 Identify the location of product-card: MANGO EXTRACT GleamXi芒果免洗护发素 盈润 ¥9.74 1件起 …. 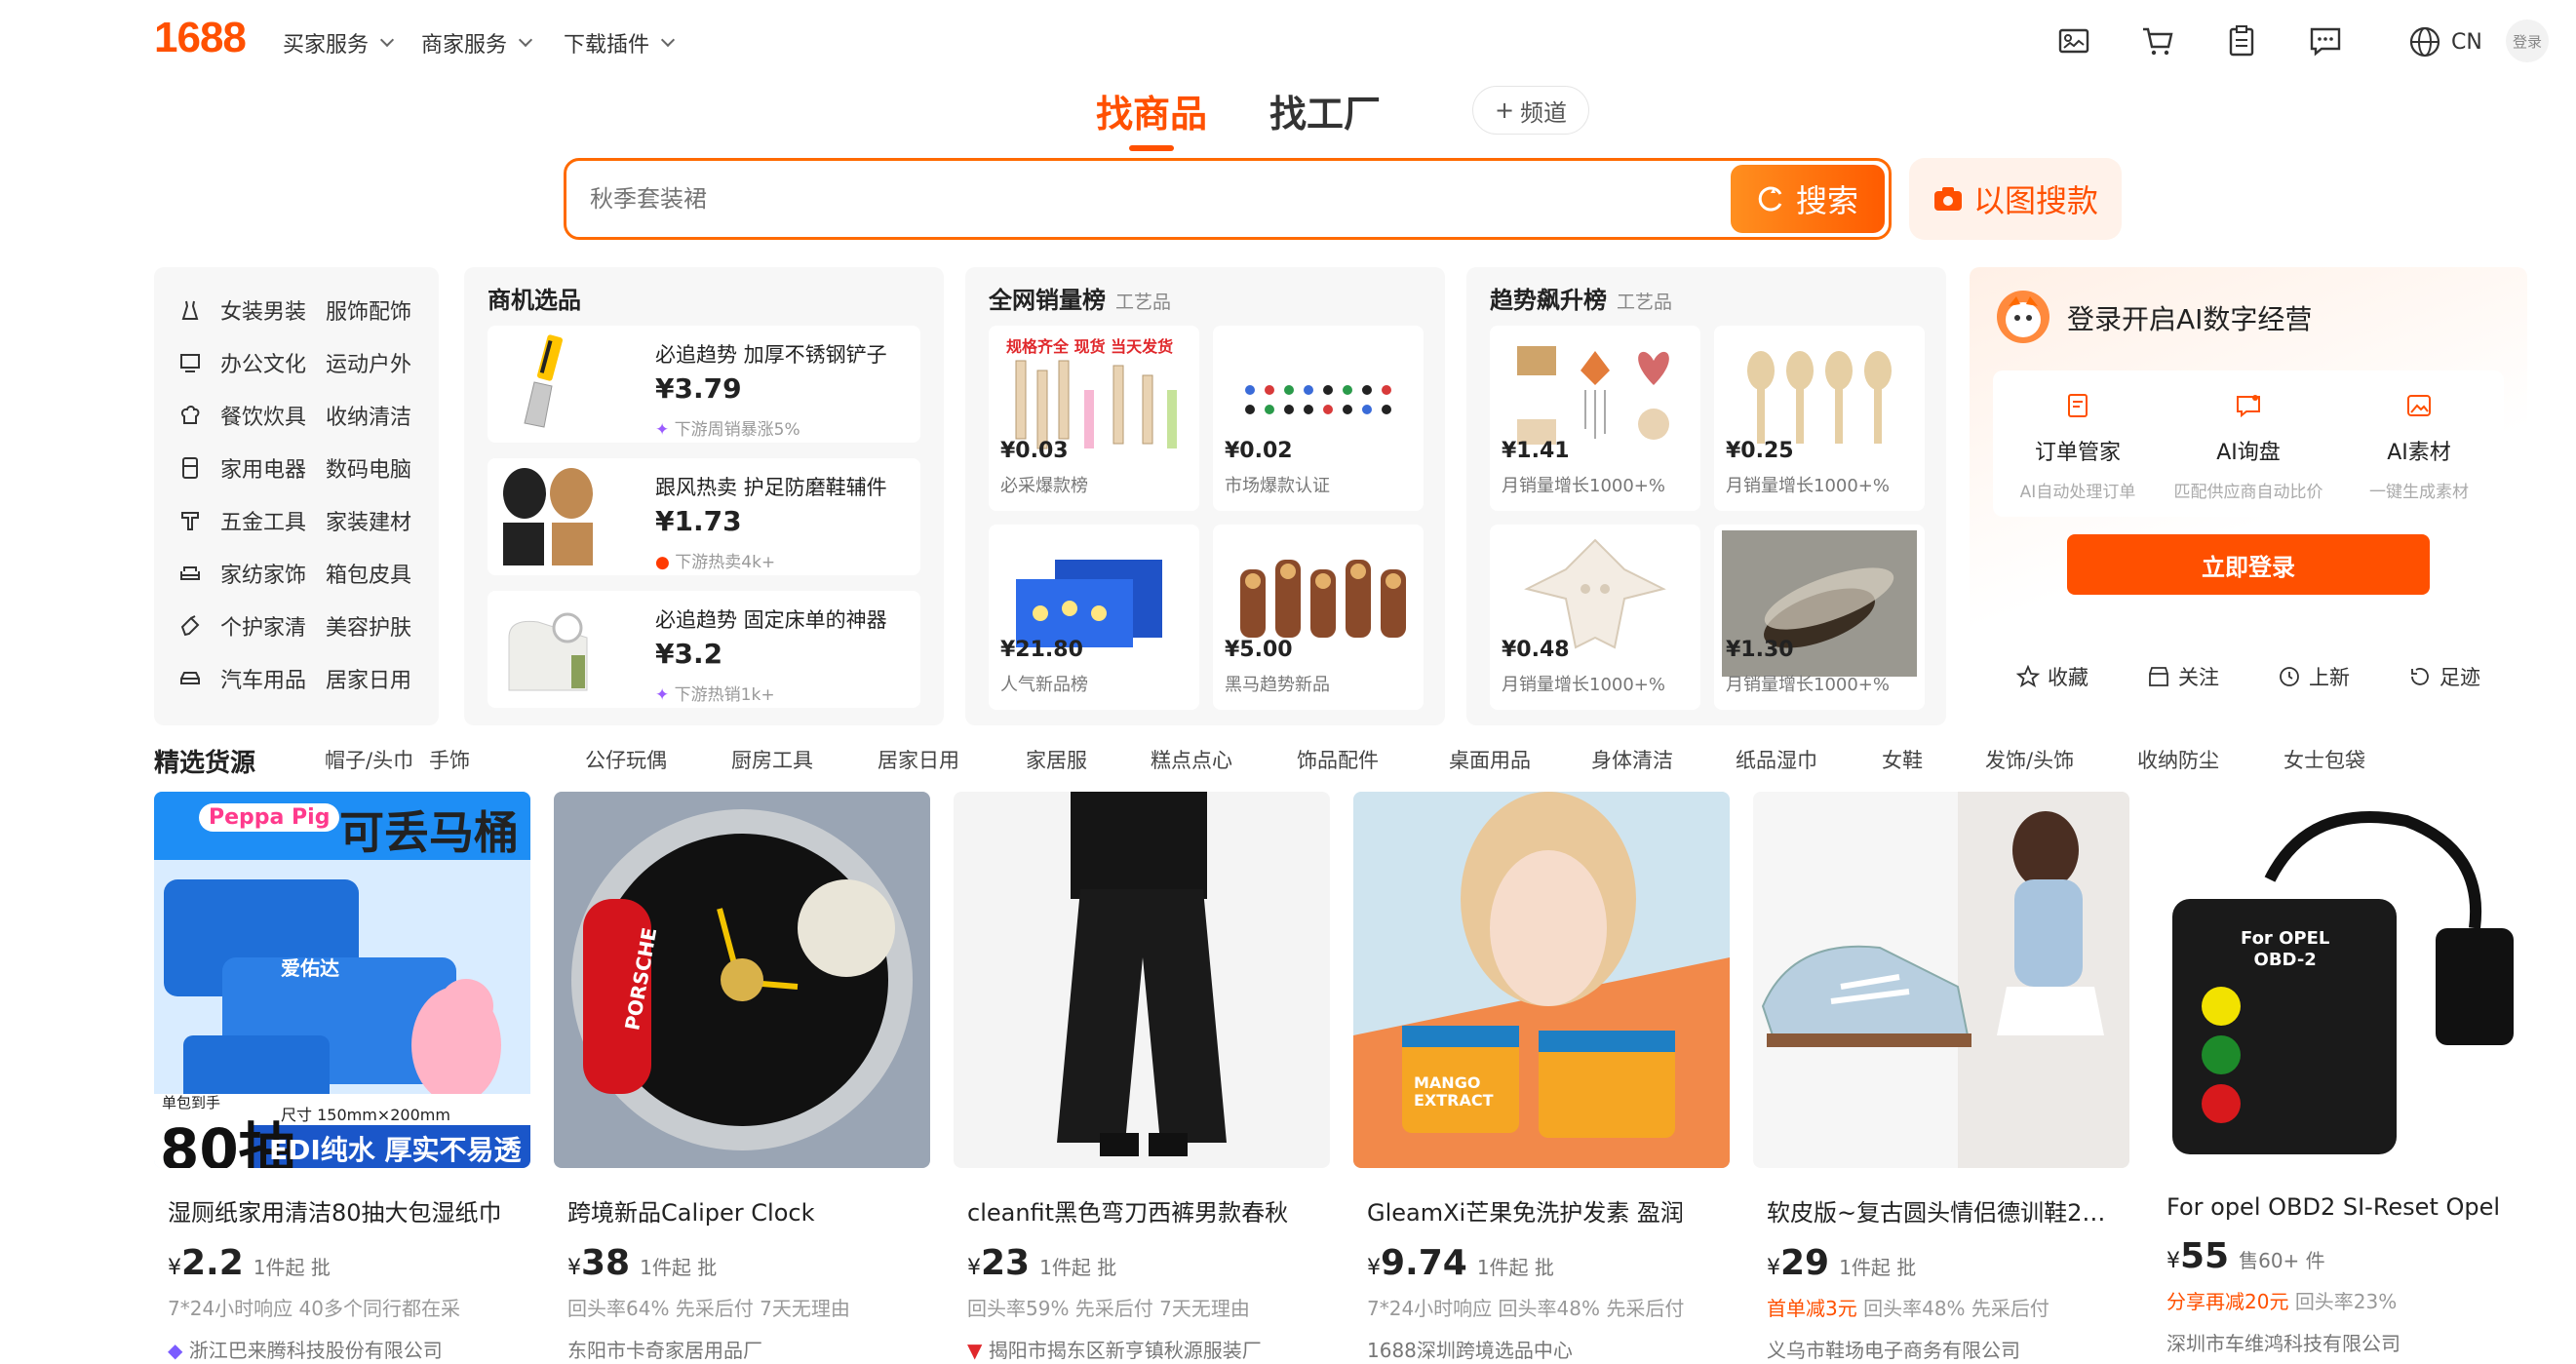
(1541, 1077).